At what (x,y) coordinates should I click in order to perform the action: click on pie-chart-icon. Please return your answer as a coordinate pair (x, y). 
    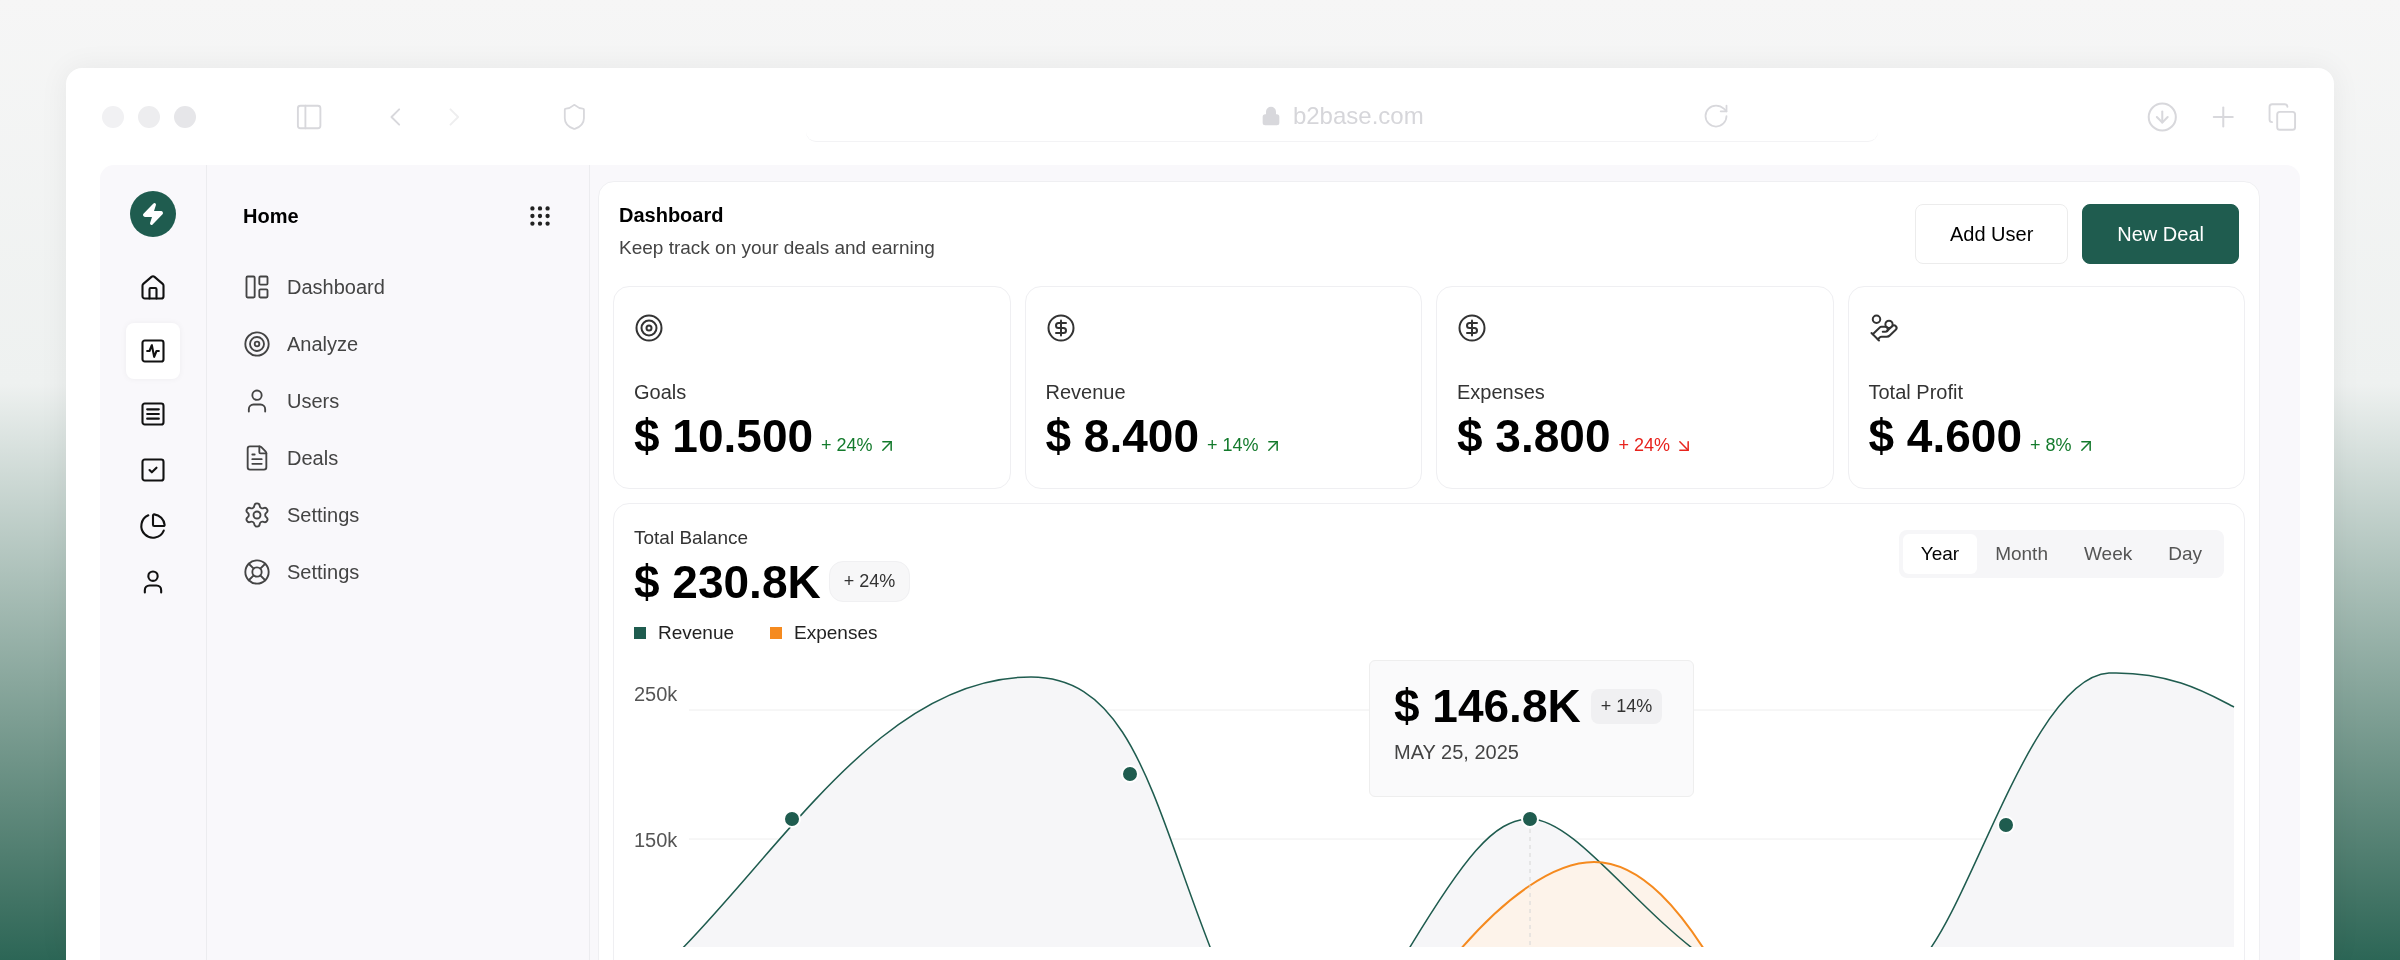
    Looking at the image, I should click on (153, 526).